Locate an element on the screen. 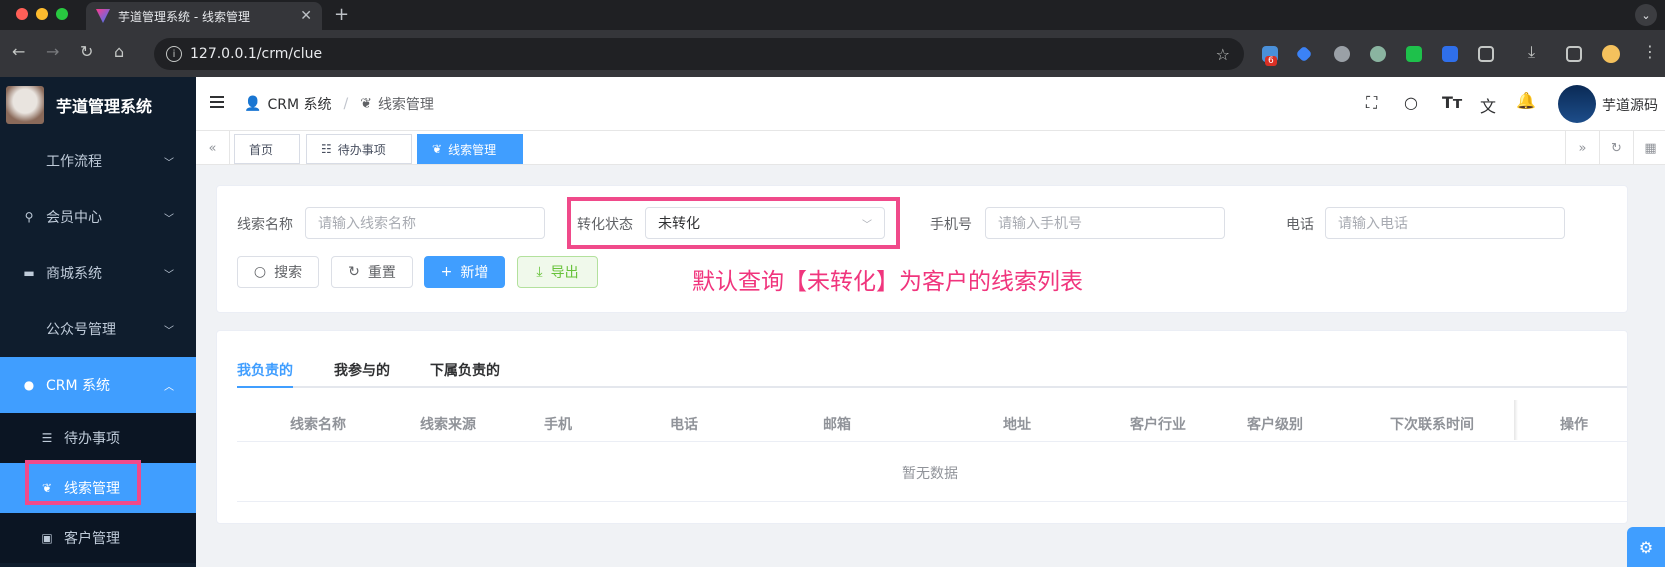 This screenshot has height=567, width=1665. side-panel-icon is located at coordinates (1574, 54).